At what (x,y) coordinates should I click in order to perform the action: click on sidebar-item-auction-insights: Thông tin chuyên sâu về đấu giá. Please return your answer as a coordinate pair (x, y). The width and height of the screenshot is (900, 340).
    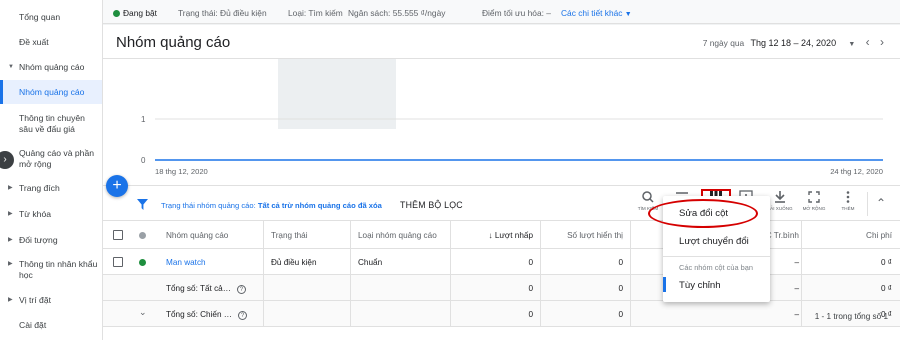
    Looking at the image, I should click on (51, 125).